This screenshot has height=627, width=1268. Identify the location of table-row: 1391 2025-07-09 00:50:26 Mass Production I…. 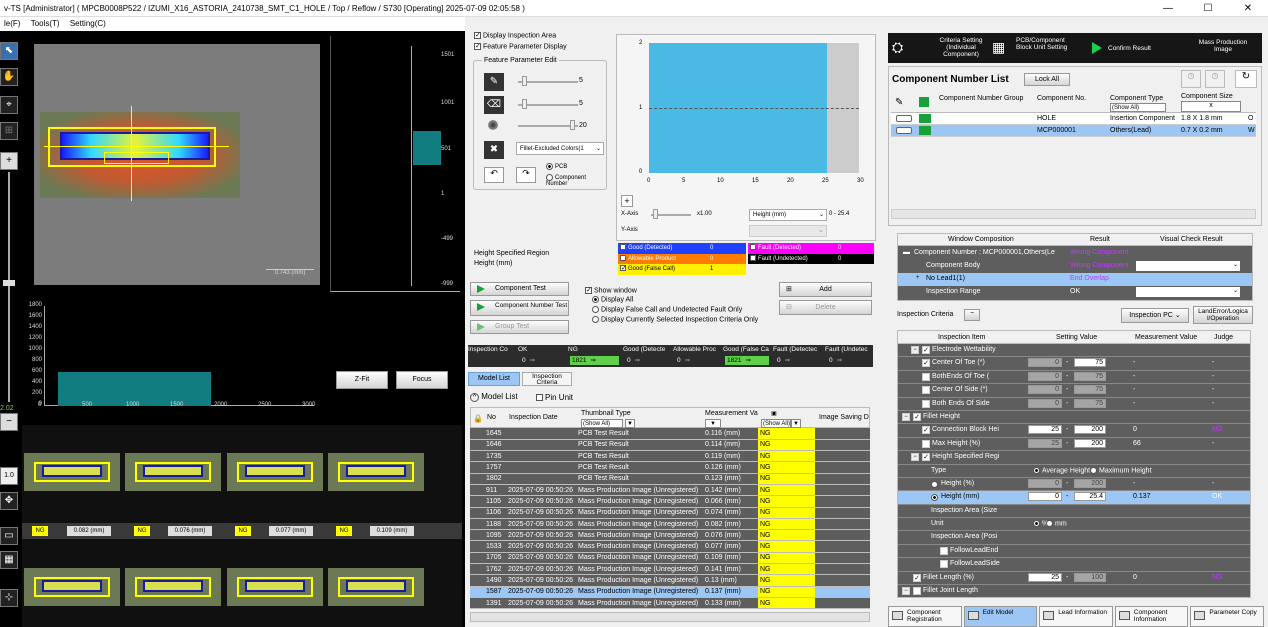
(670, 603).